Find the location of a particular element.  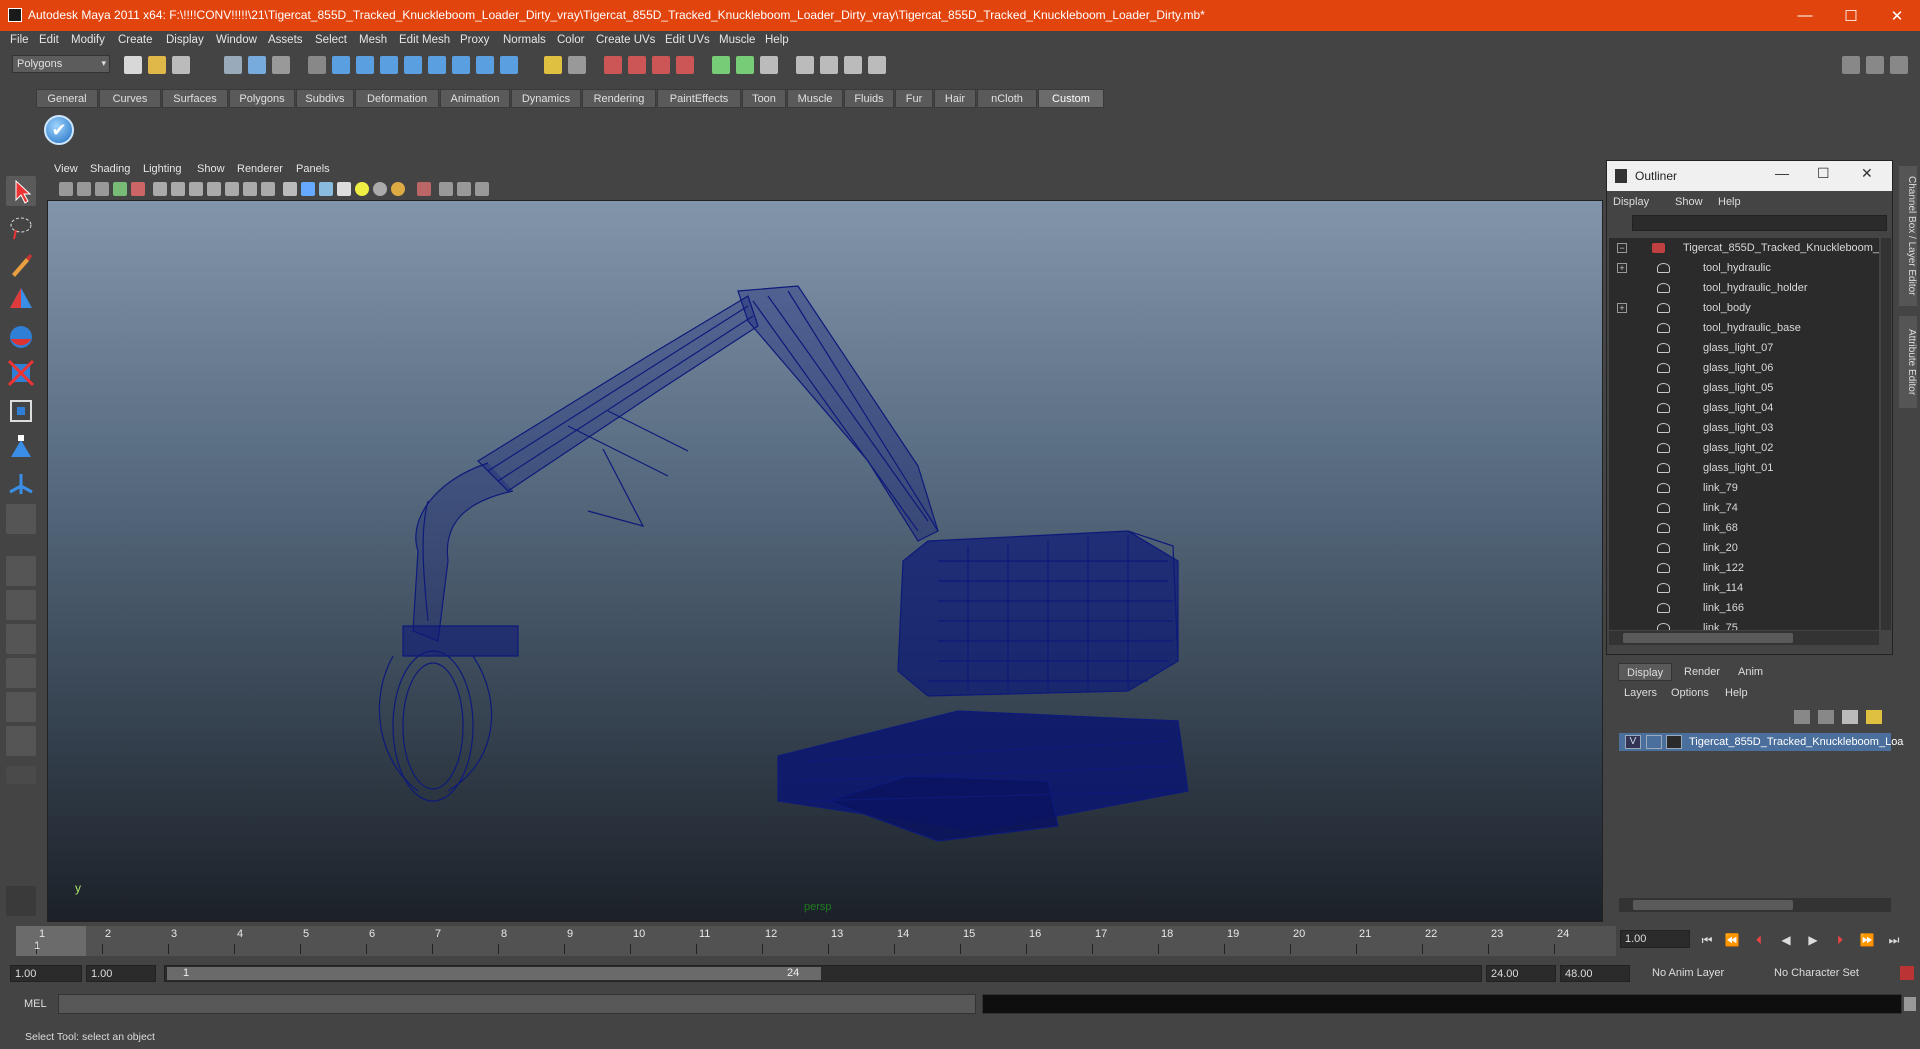

soft-mod-icon is located at coordinates (21, 447).